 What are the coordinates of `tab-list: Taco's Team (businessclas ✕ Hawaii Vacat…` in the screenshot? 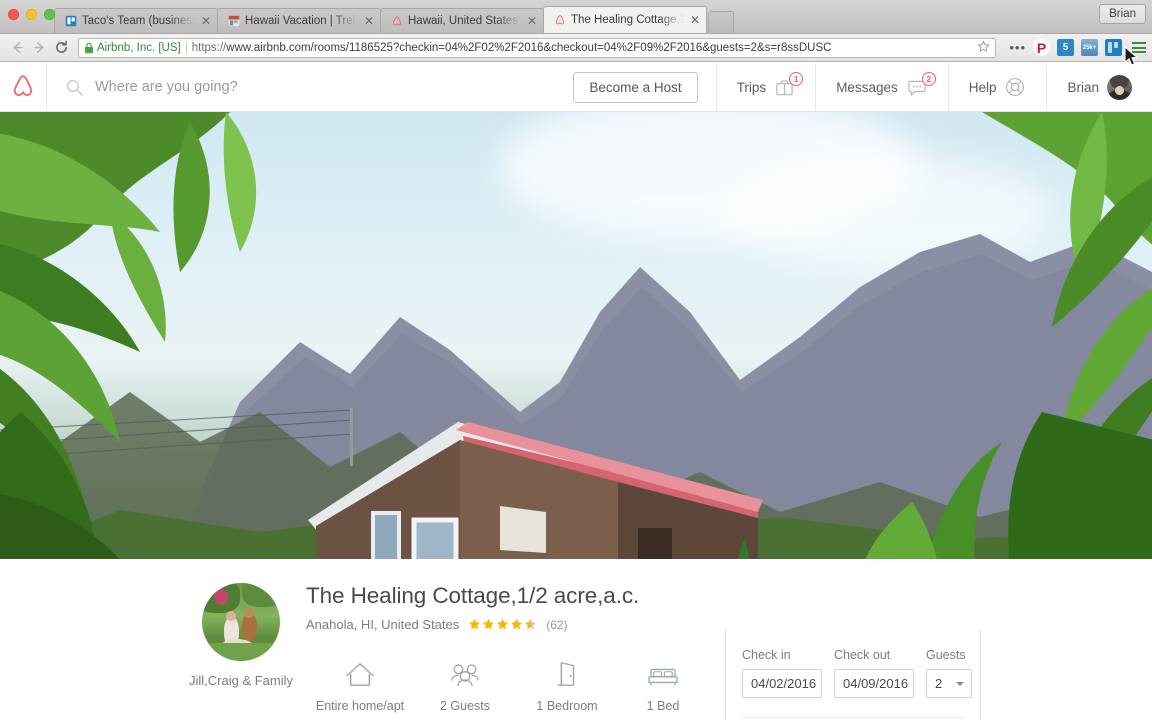 It's located at (394, 16).